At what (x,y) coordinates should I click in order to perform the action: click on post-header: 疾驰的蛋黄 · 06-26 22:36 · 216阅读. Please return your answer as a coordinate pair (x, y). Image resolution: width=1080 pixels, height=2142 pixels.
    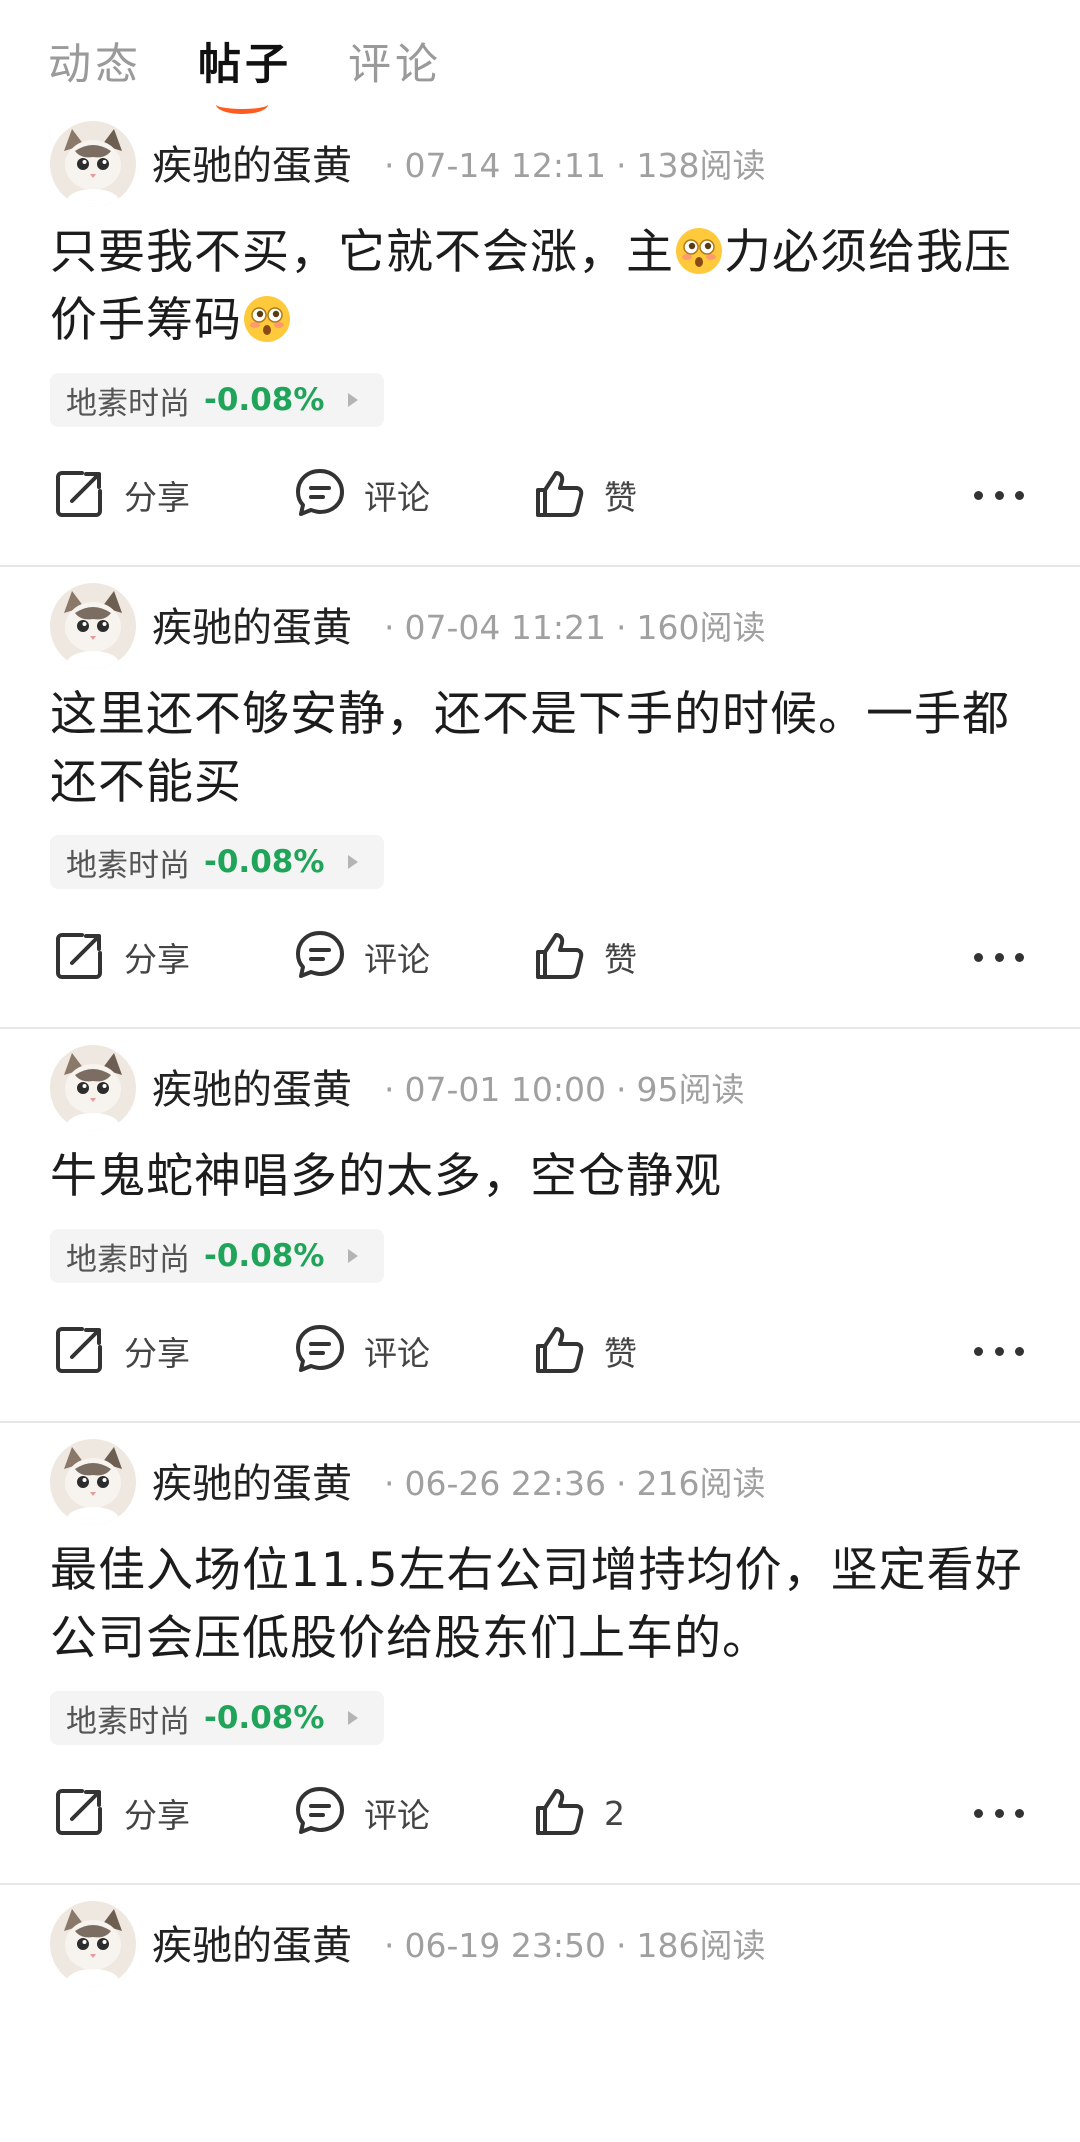
    Looking at the image, I should click on (540, 1478).